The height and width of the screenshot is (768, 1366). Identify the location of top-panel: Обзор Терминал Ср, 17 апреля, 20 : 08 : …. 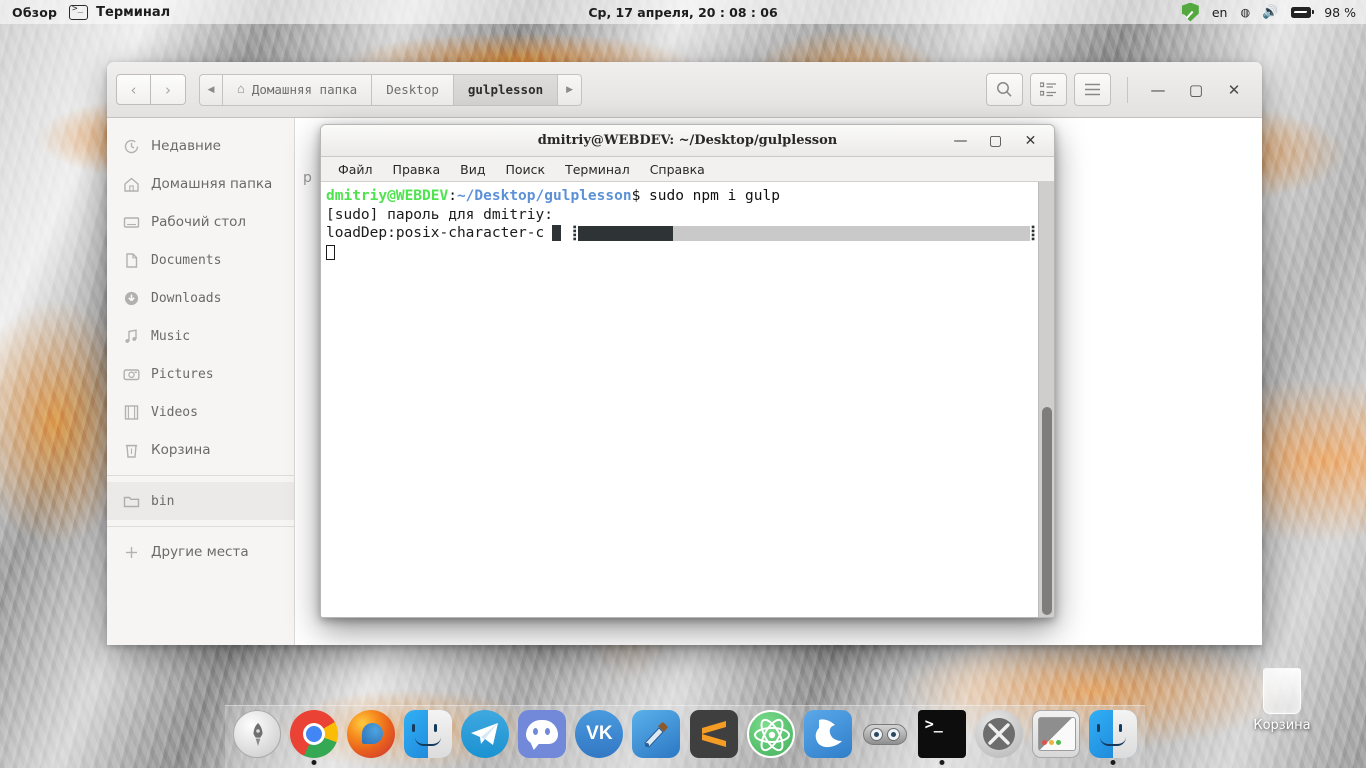
(683, 12).